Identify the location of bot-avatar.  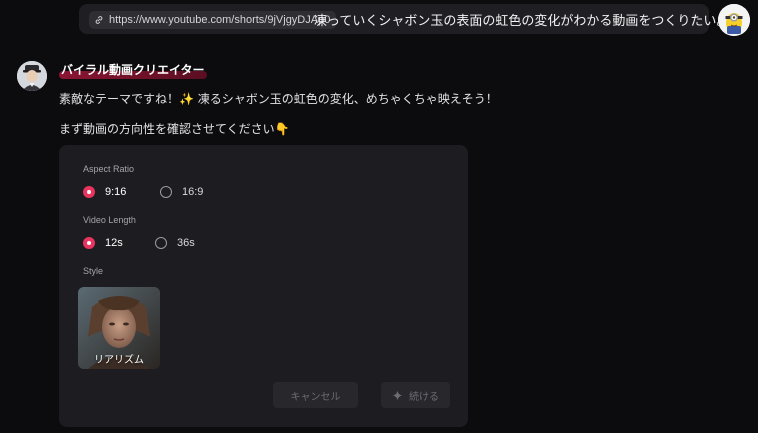
(32, 76).